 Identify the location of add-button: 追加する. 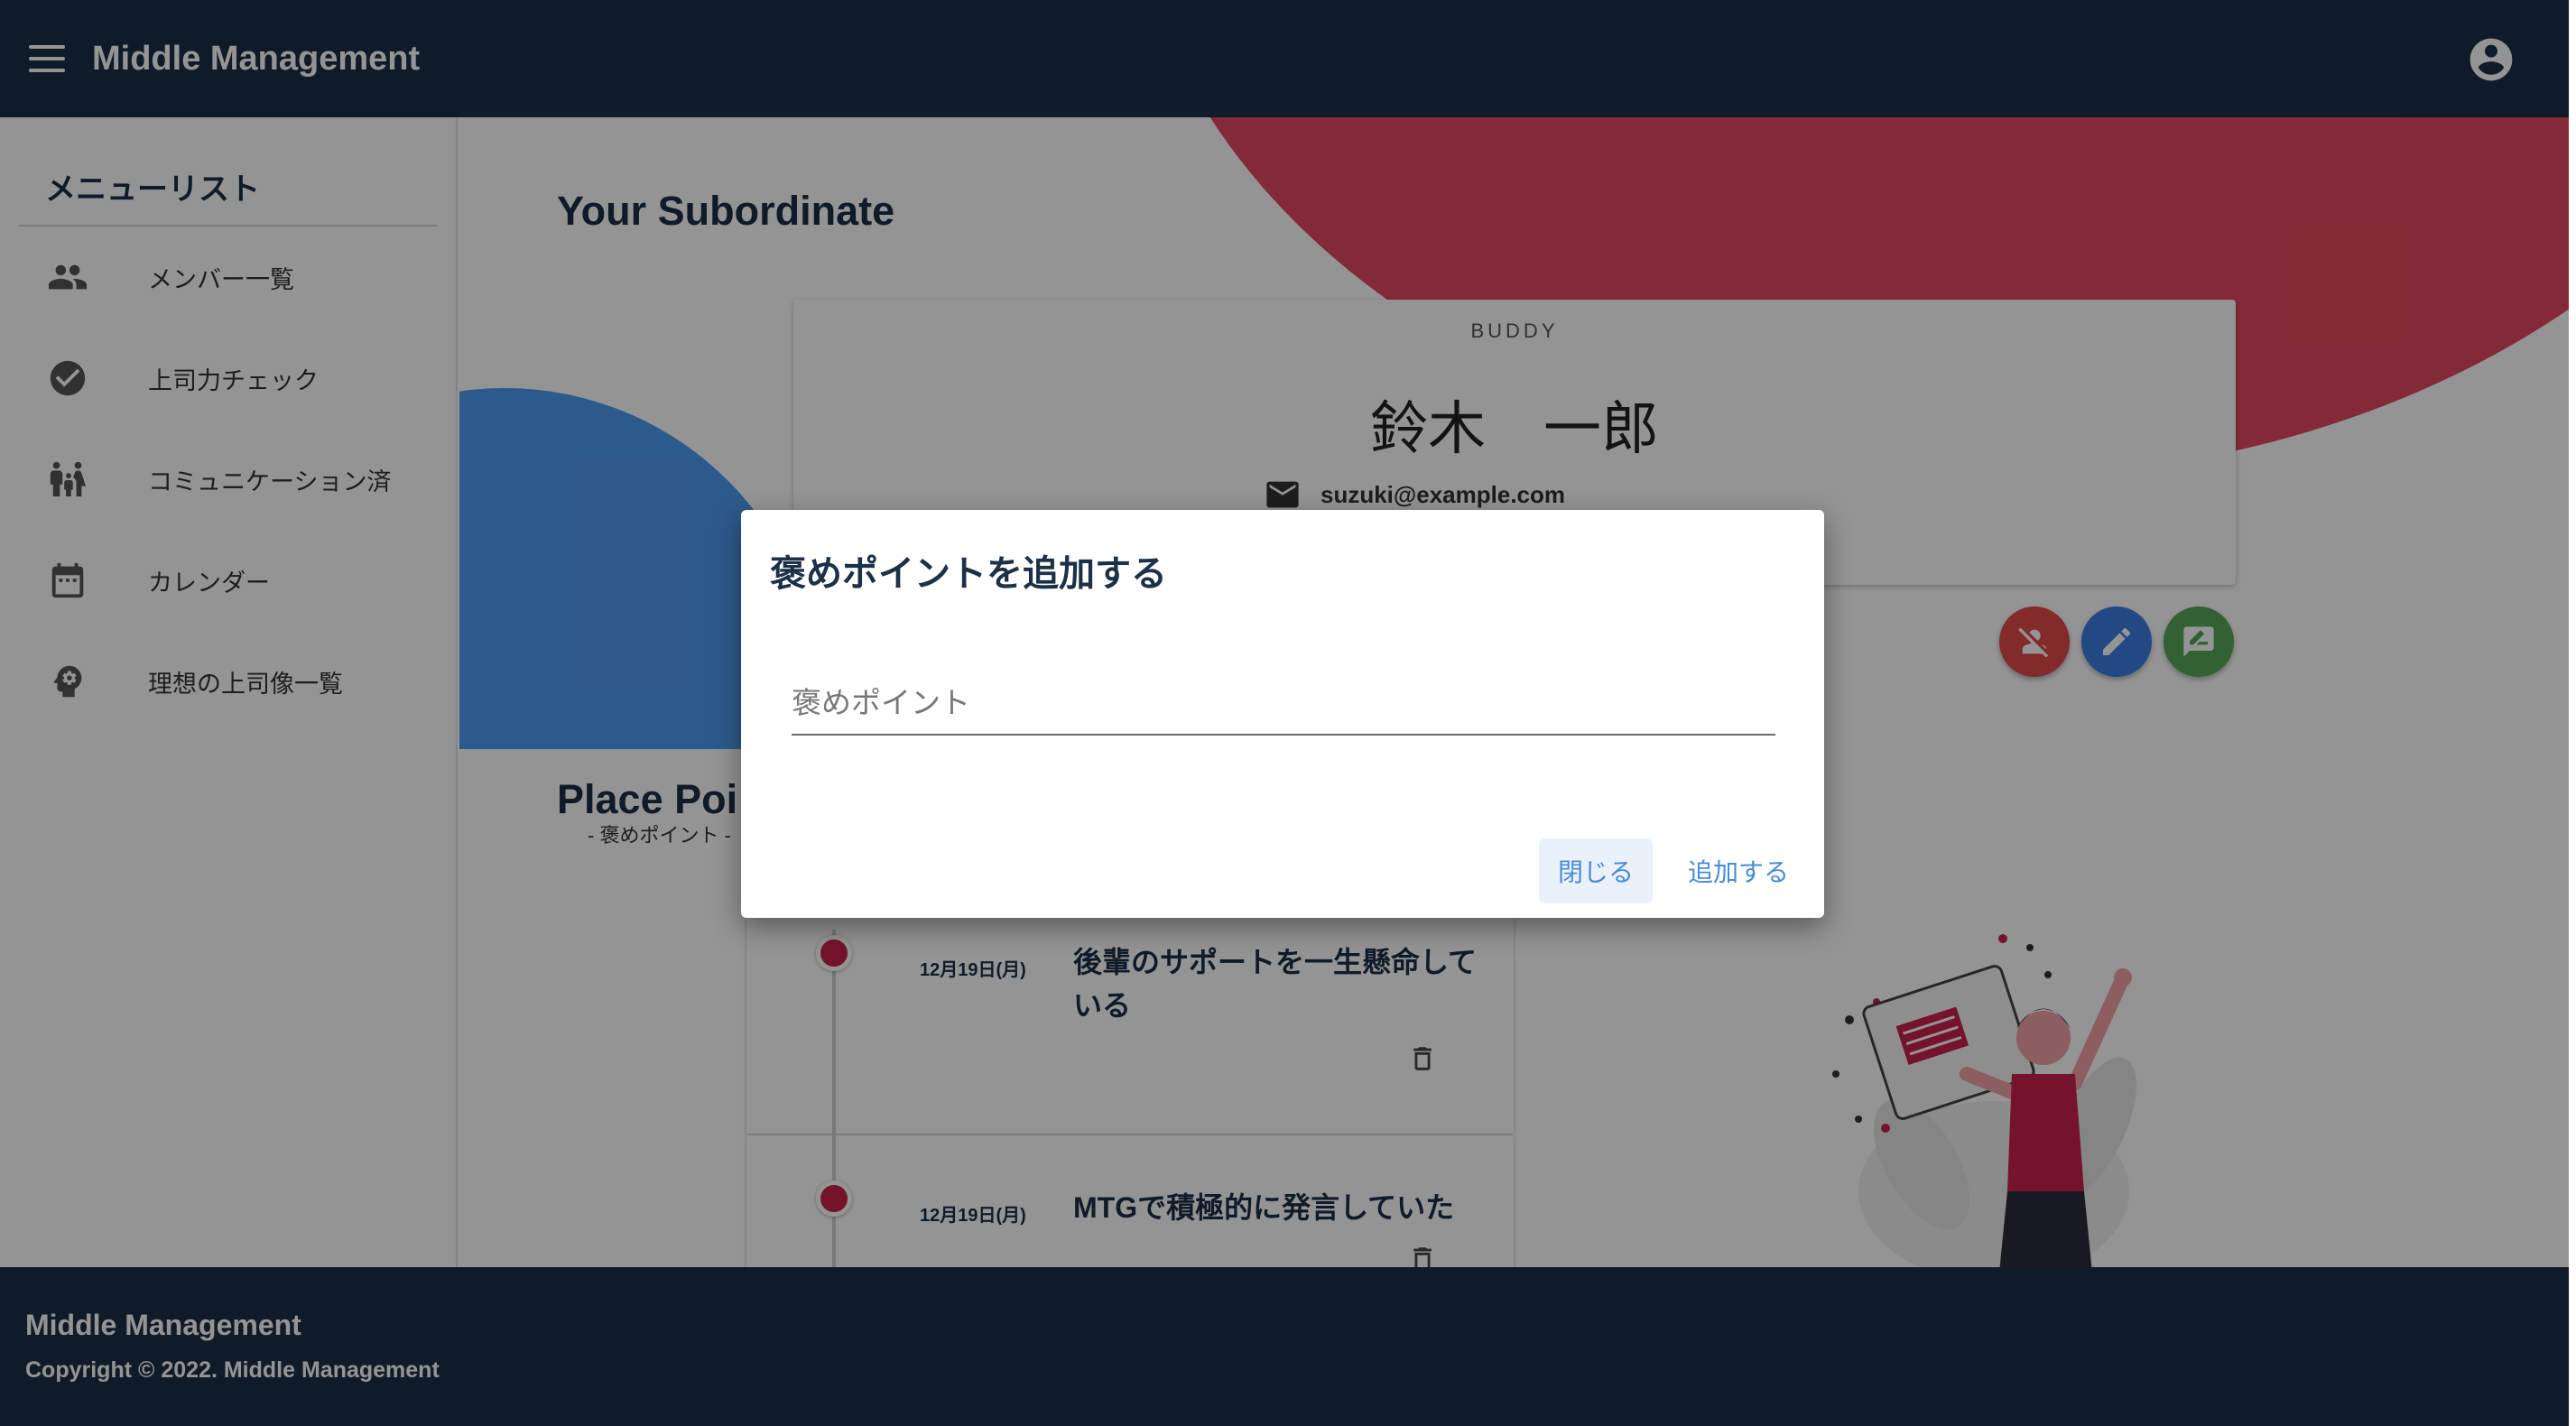
(1739, 870).